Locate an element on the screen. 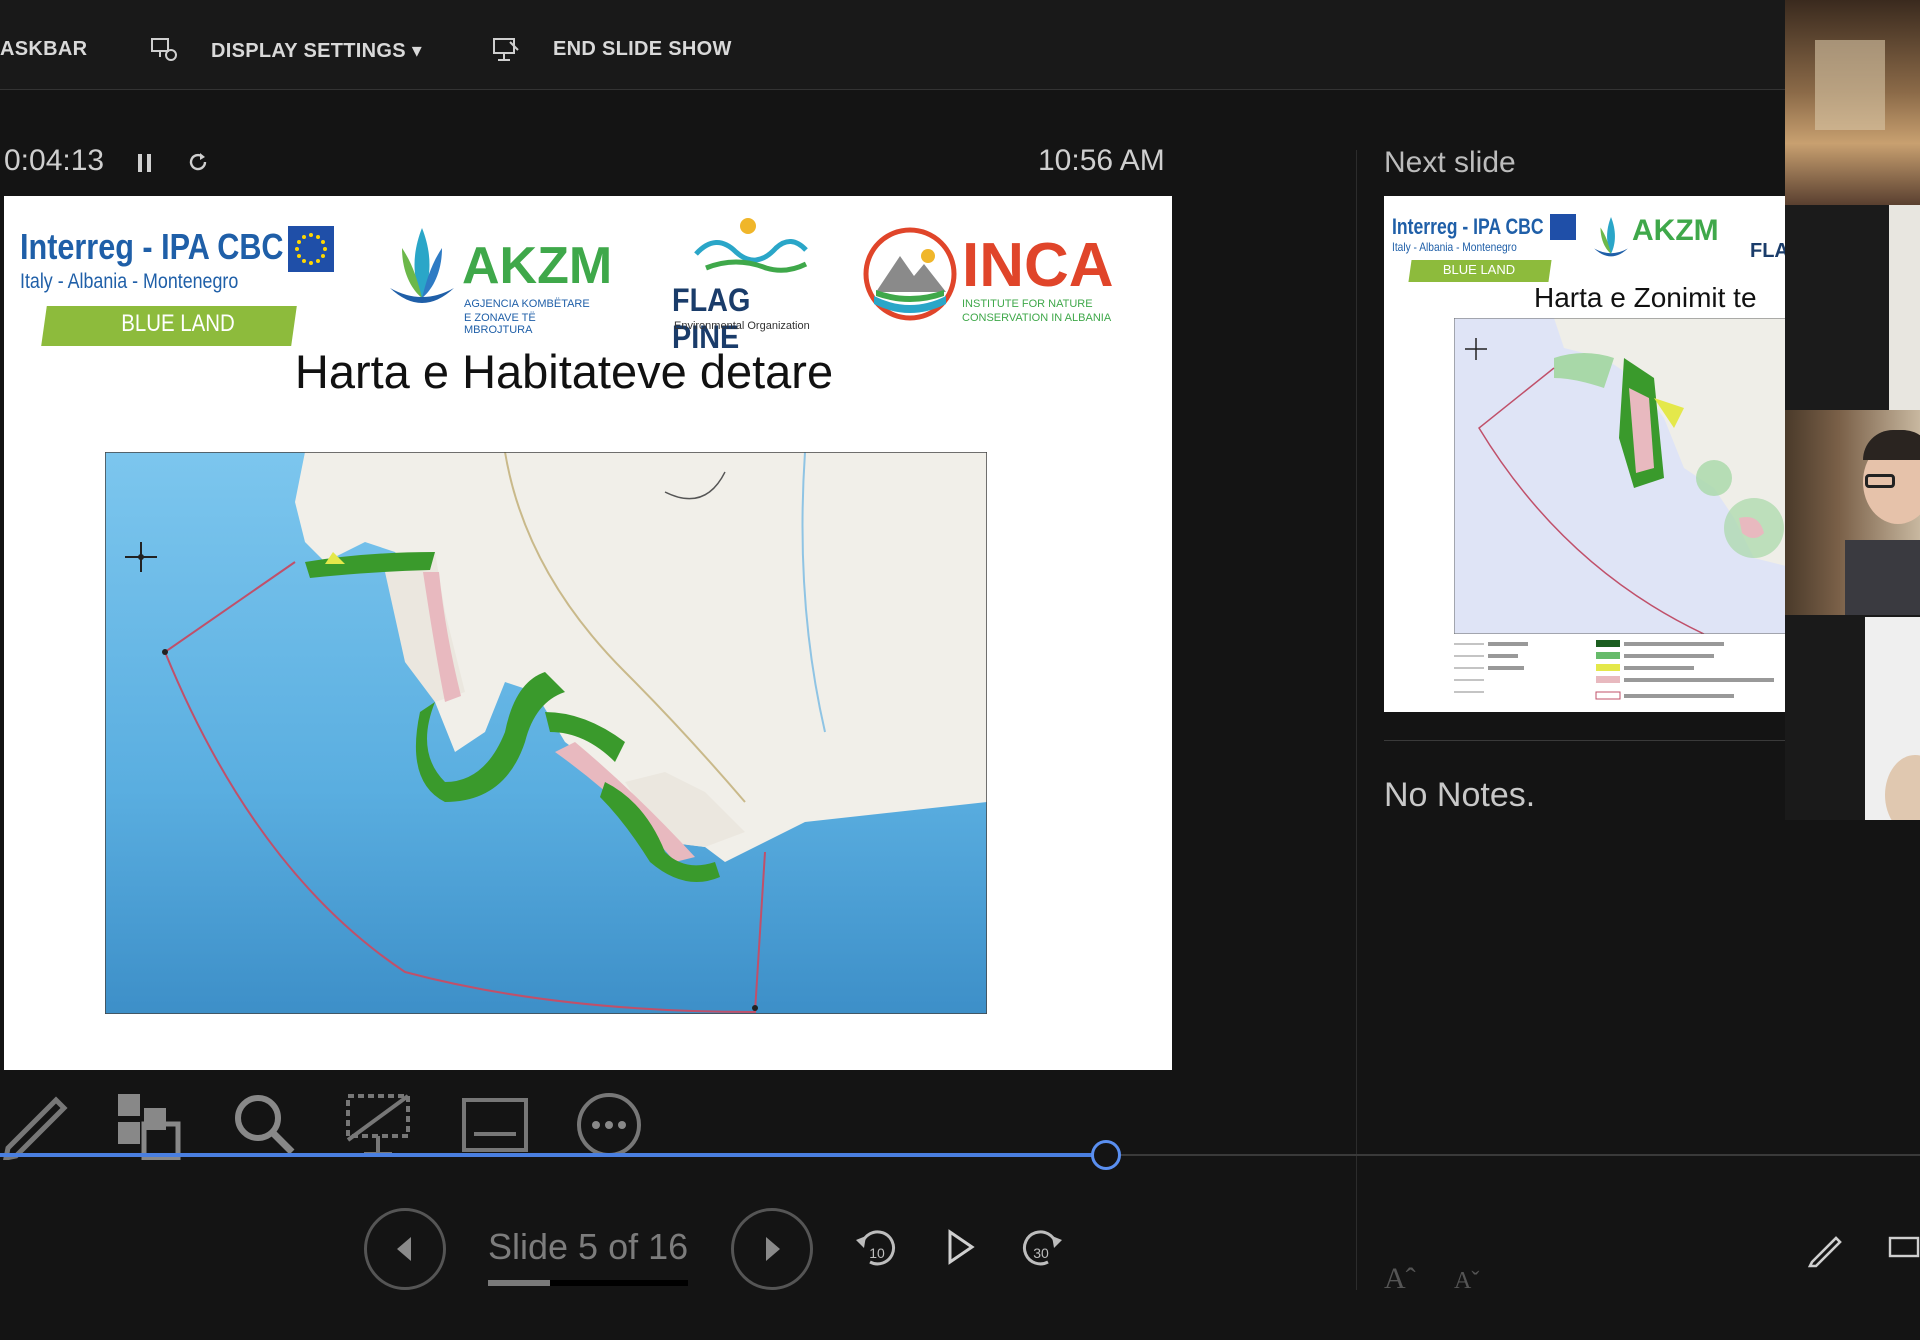 The width and height of the screenshot is (1920, 1340). akzm-subtitle-2: E ZONAVE TË MBROJTURA is located at coordinates (500, 324).